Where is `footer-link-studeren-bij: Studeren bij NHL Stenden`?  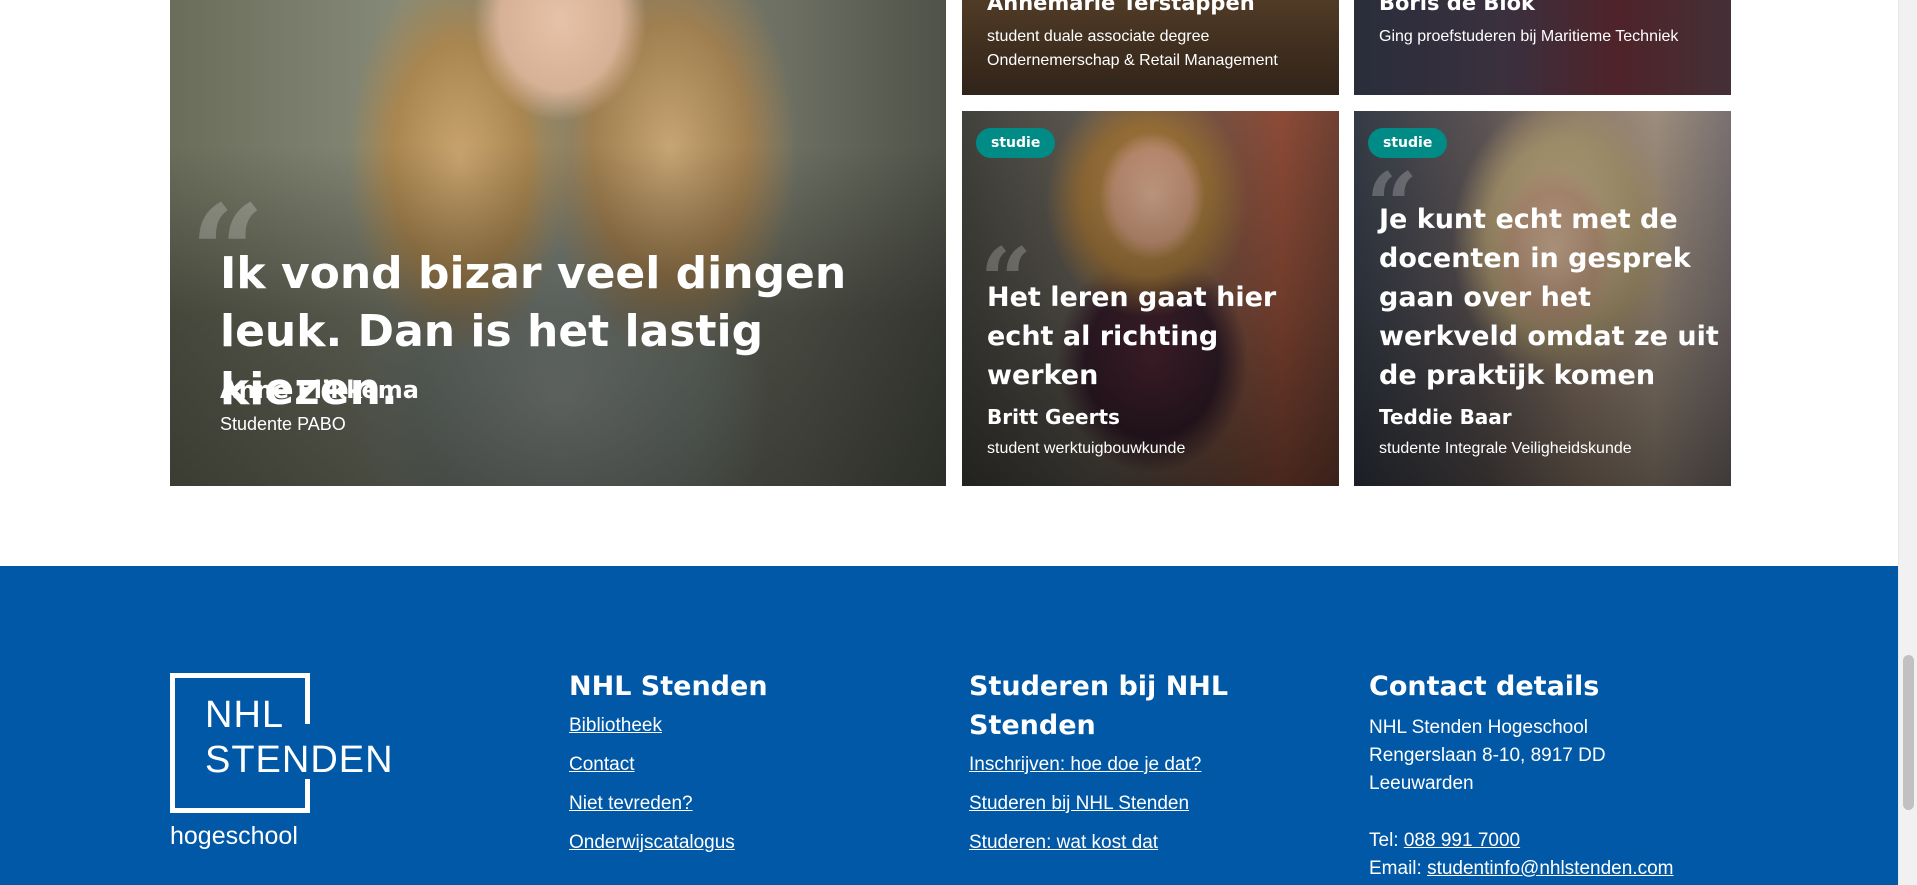
footer-link-studeren-bij: Studeren bij NHL Stenden is located at coordinates (1139, 803).